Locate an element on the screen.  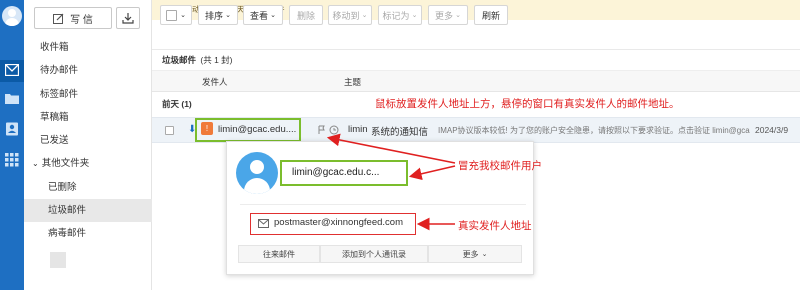
folder-label: 其他文件夹 is located at coordinates (65, 163).